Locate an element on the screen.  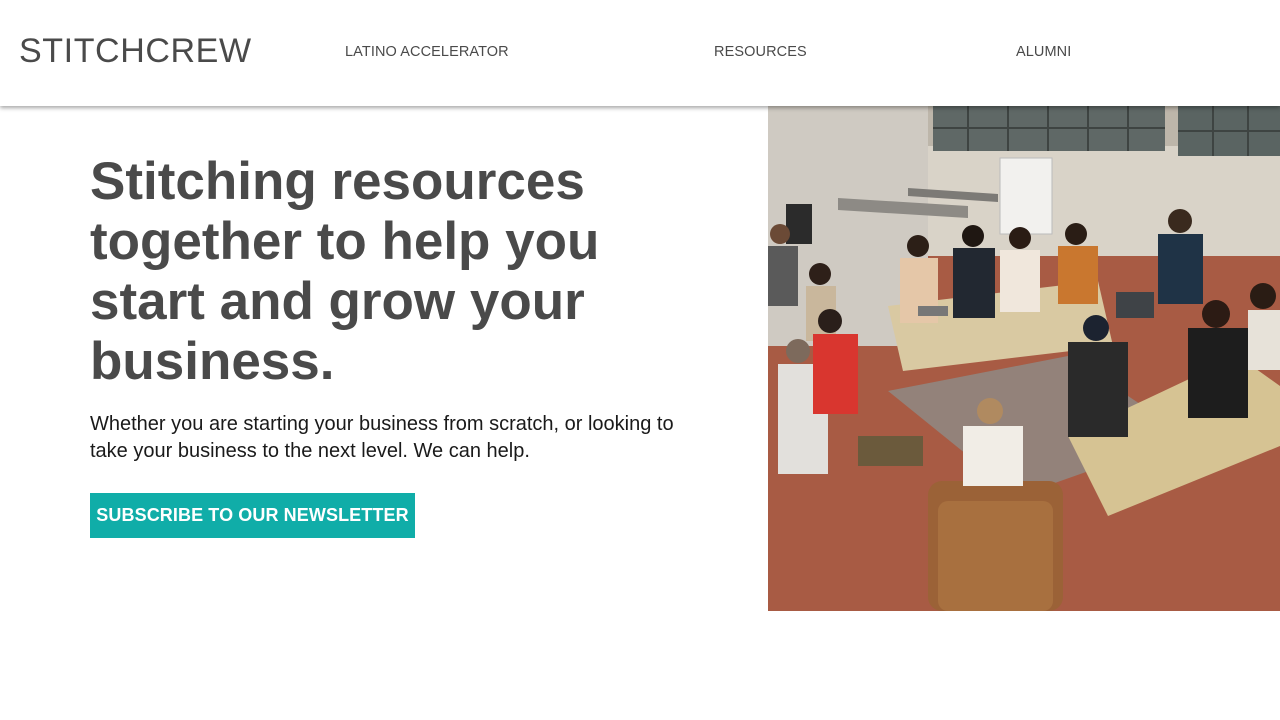
nav-resources: RESOURCES is located at coordinates (760, 52).